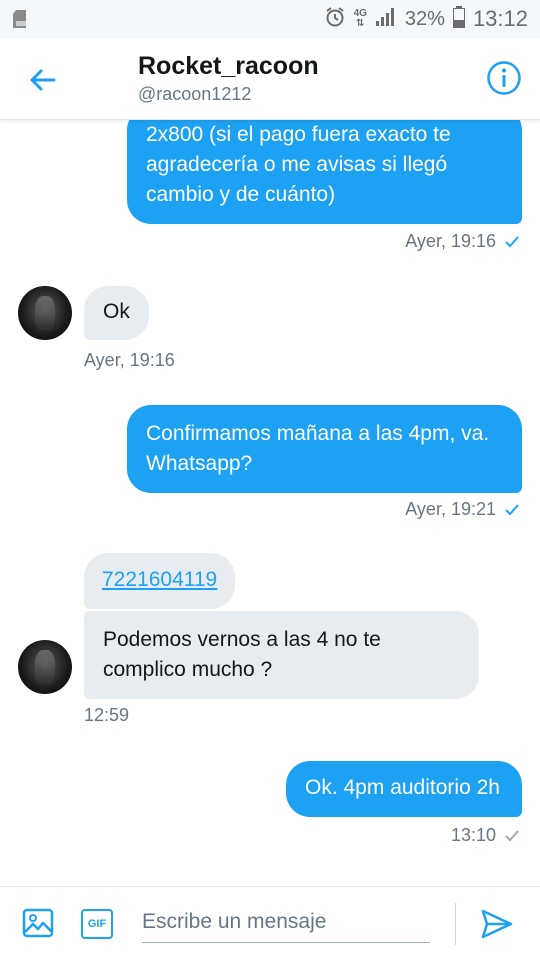  What do you see at coordinates (286, 922) in the screenshot?
I see `message-input` at bounding box center [286, 922].